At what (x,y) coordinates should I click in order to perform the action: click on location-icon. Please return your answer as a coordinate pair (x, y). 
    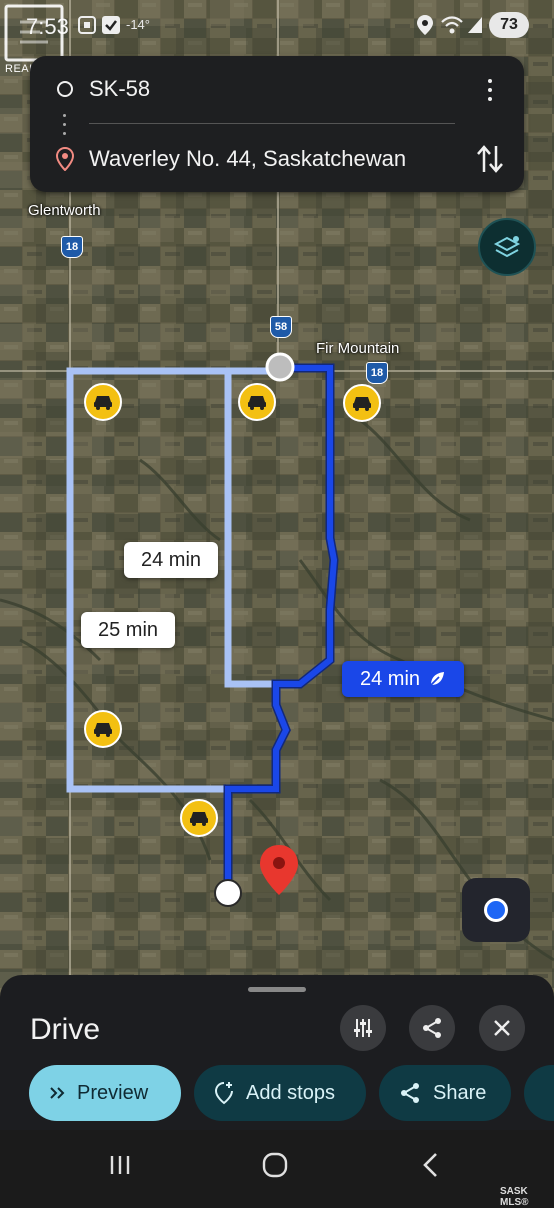
    Looking at the image, I should click on (425, 25).